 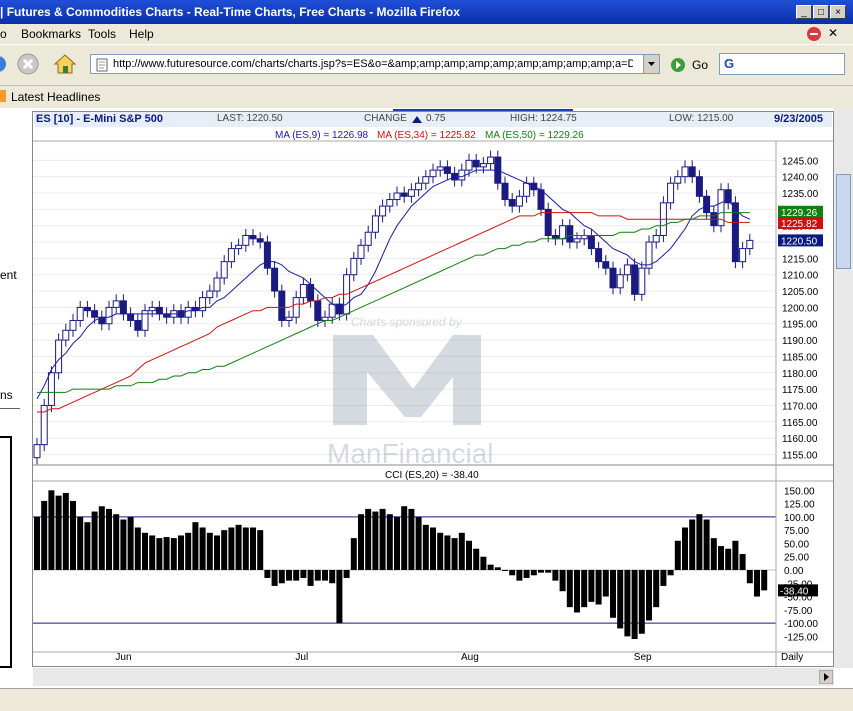 What do you see at coordinates (65, 64) in the screenshot?
I see `home-icon` at bounding box center [65, 64].